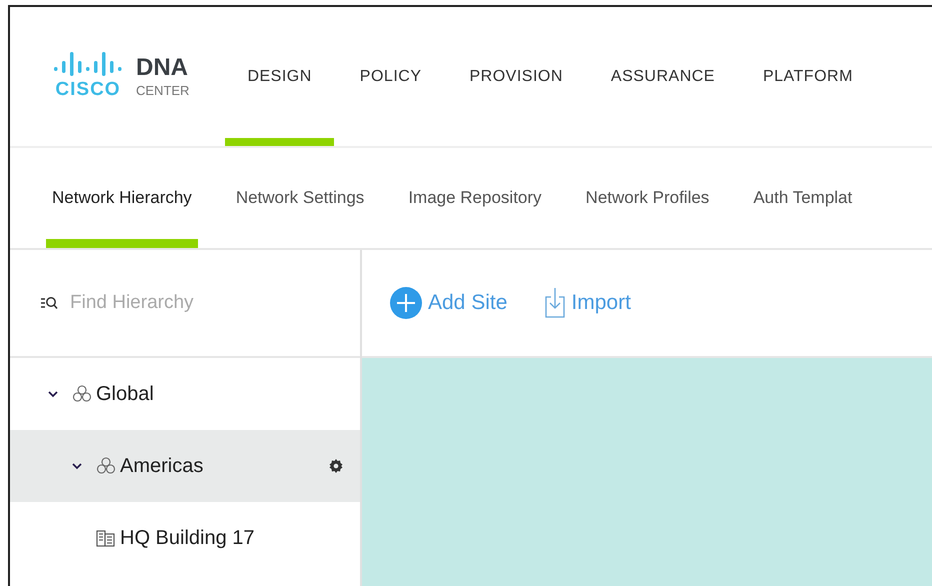 The image size is (932, 586). Describe the element at coordinates (391, 76) in the screenshot. I see `nav-tab: POLICY` at that location.